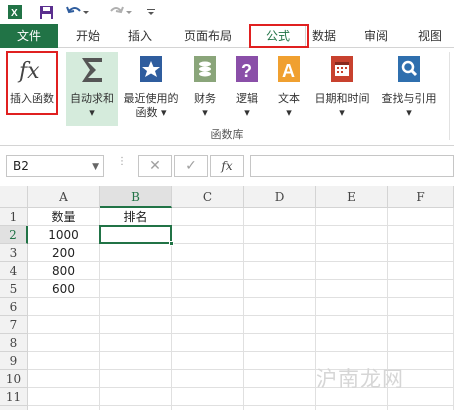 The image size is (454, 410). What do you see at coordinates (208, 271) in the screenshot?
I see `cell-c4` at bounding box center [208, 271].